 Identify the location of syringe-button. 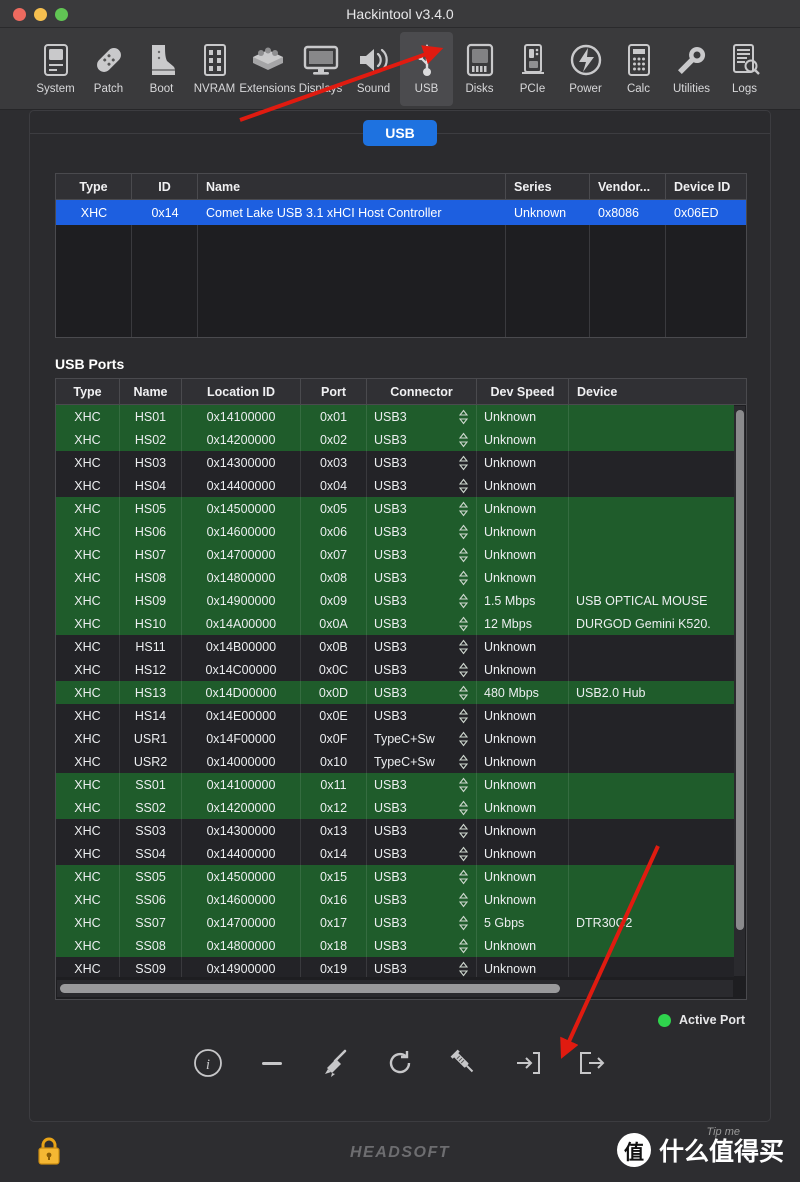
(464, 1063).